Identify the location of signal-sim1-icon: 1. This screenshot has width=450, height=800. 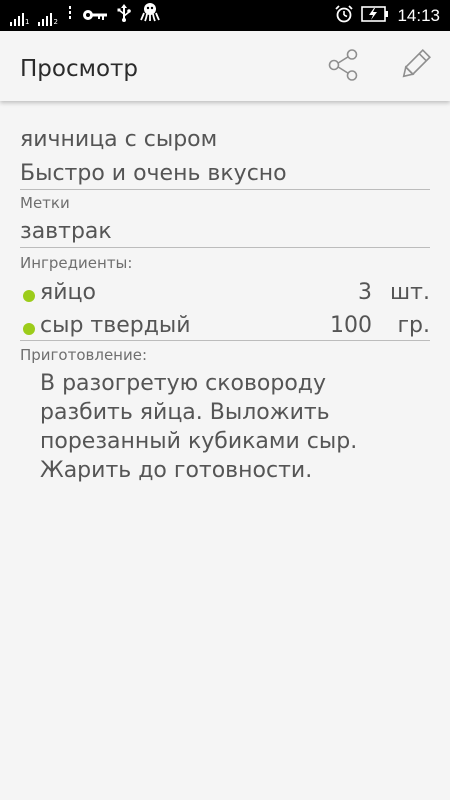
(19, 19).